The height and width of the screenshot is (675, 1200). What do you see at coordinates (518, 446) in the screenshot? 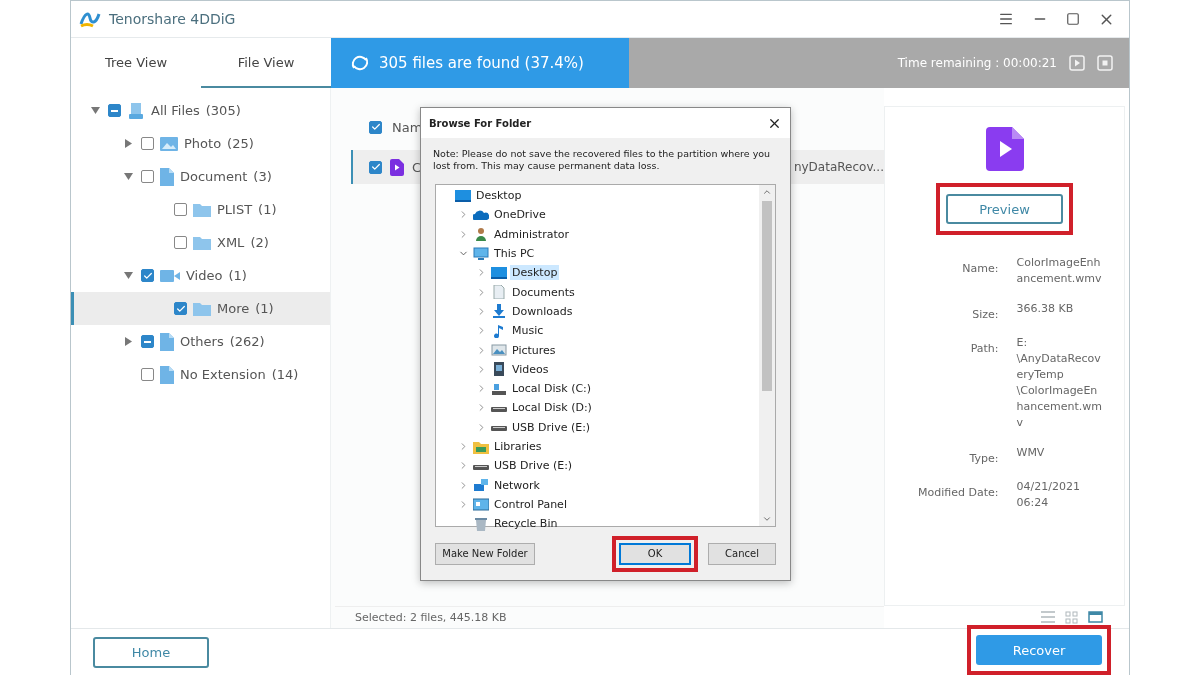
I see `folder-item: Libraries` at bounding box center [518, 446].